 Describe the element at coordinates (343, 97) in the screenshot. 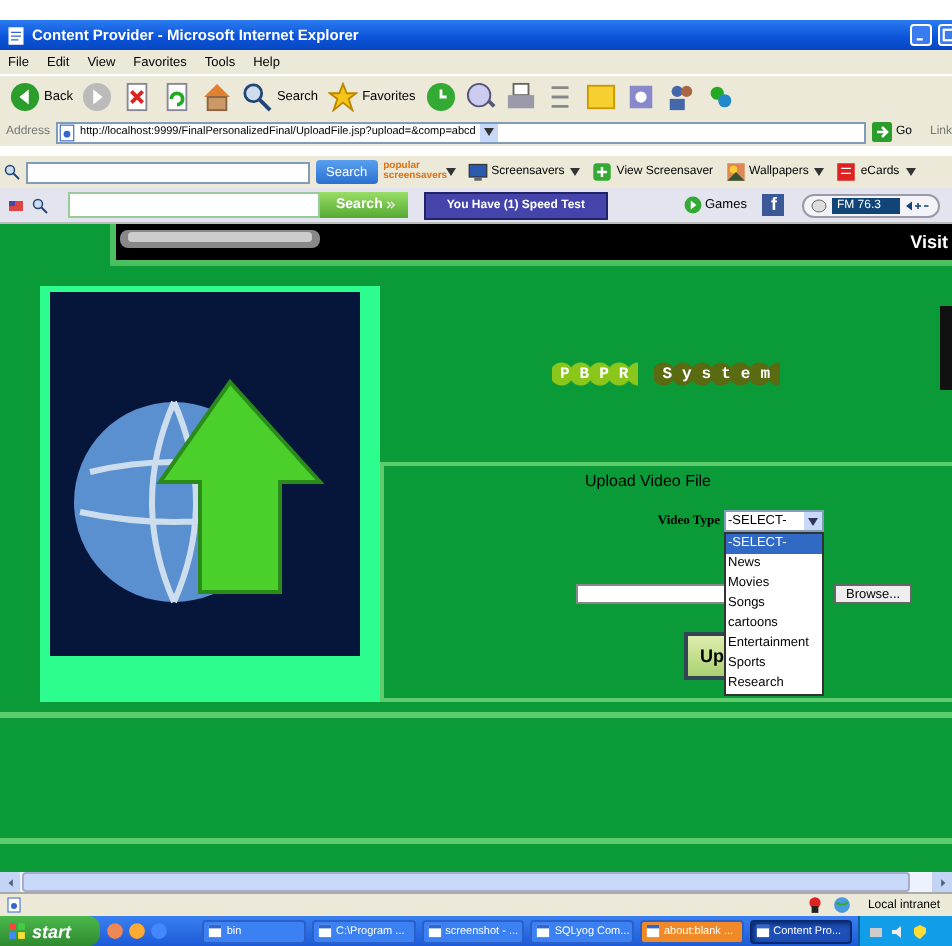

I see `star-icon` at that location.